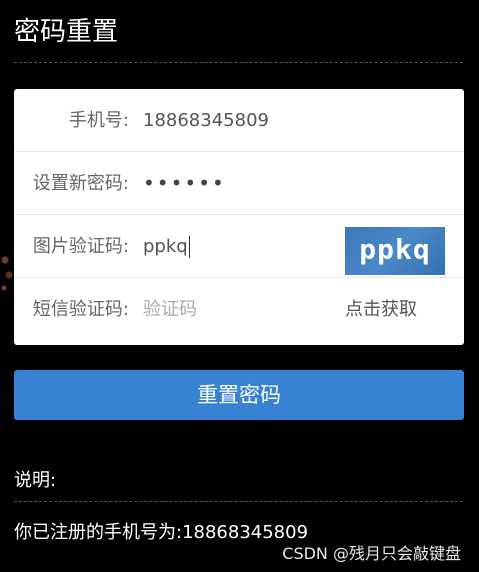 The width and height of the screenshot is (479, 572). Describe the element at coordinates (189, 247) in the screenshot. I see `text-cursor` at that location.